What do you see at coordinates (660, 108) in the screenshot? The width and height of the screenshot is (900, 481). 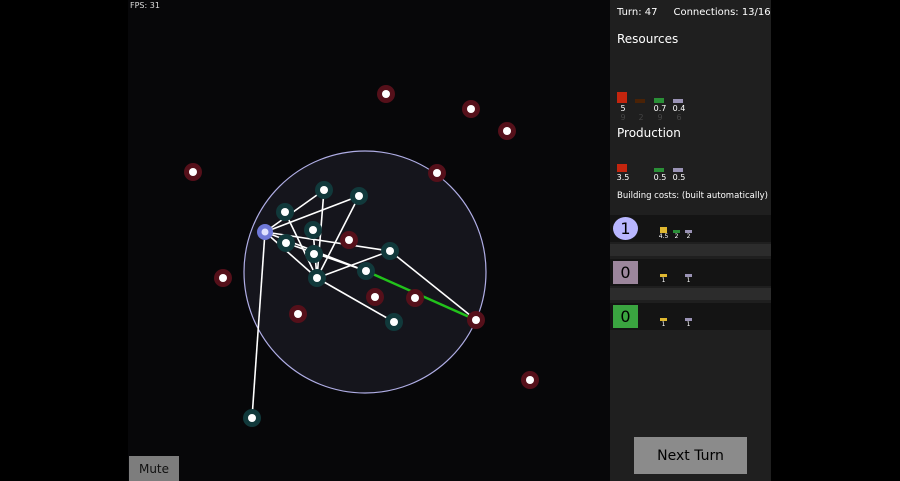 I see `resource-value: 0.7` at bounding box center [660, 108].